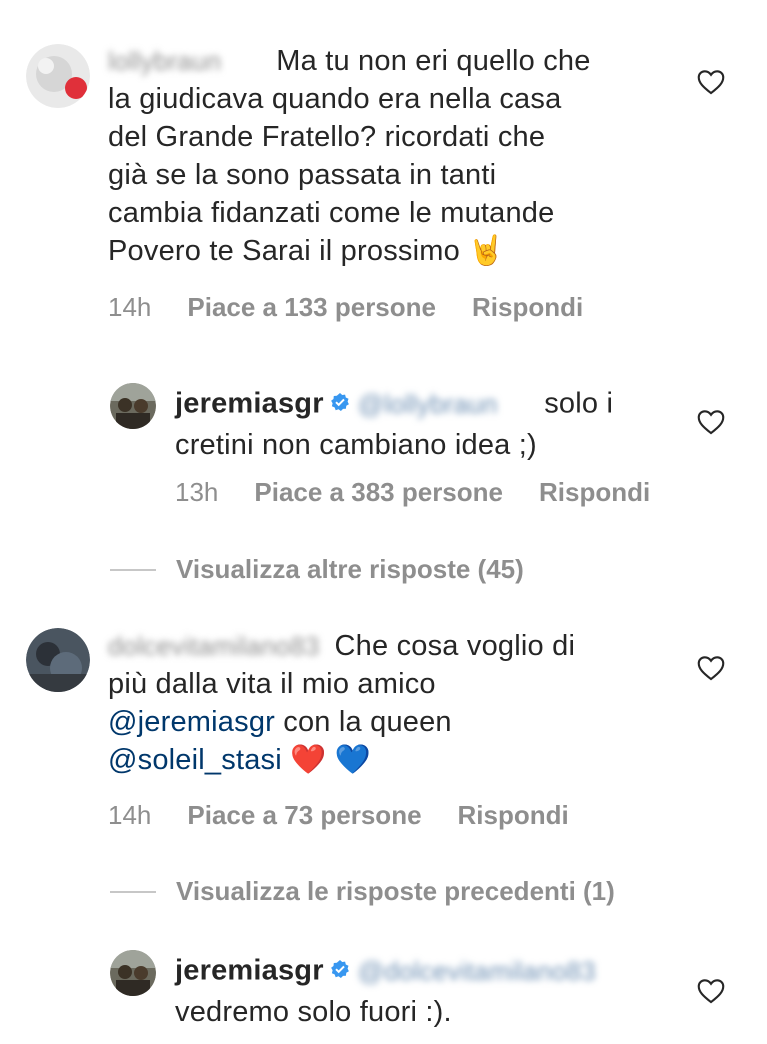 This screenshot has height=1044, width=767. Describe the element at coordinates (433, 61) in the screenshot. I see `comment-text: Ma tu non eri quello che` at that location.